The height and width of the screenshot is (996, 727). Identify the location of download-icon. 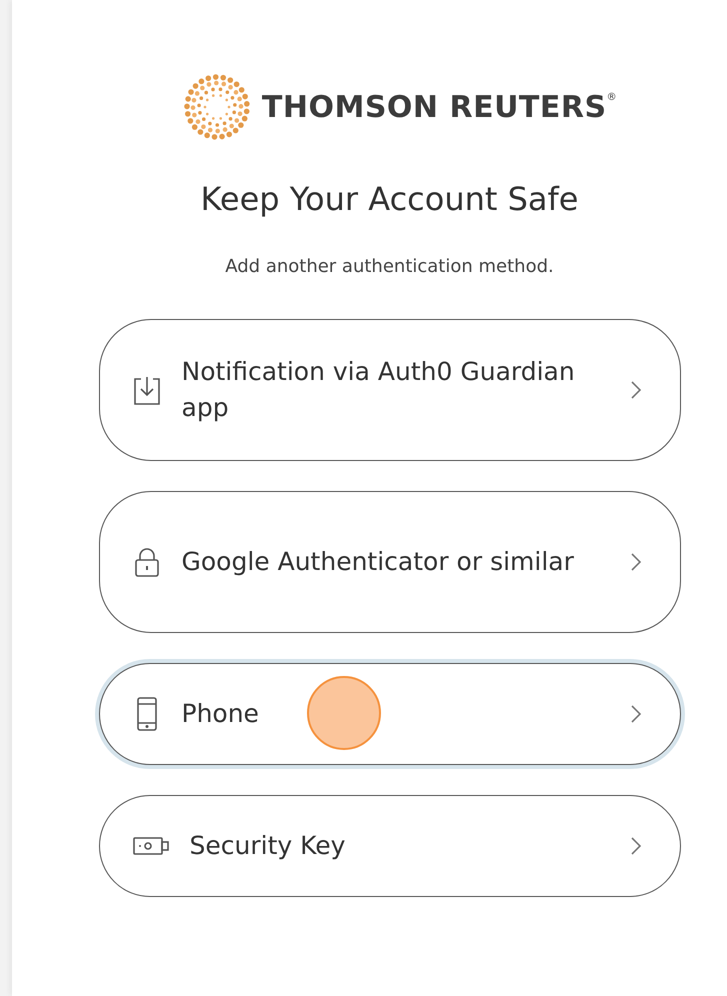
(147, 390).